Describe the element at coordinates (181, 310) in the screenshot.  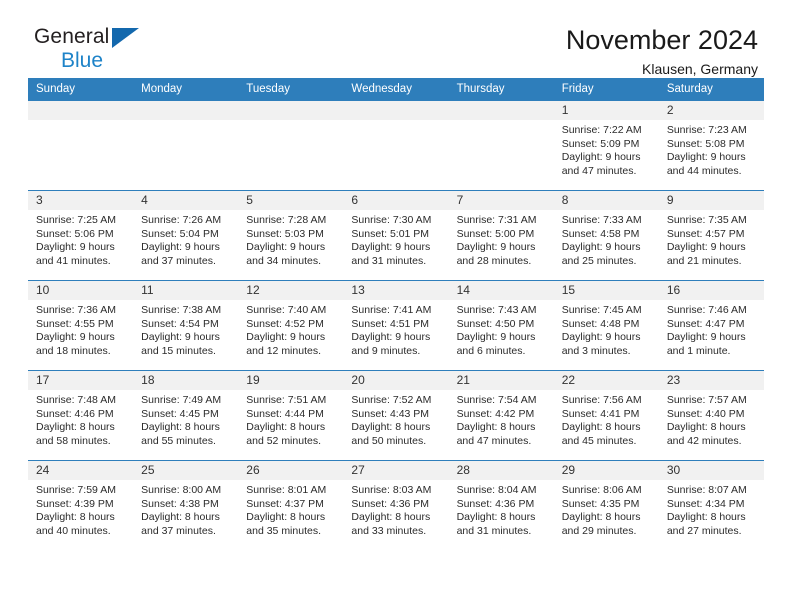
I see `sunrise-text: Sunrise: 7:38 AM` at that location.